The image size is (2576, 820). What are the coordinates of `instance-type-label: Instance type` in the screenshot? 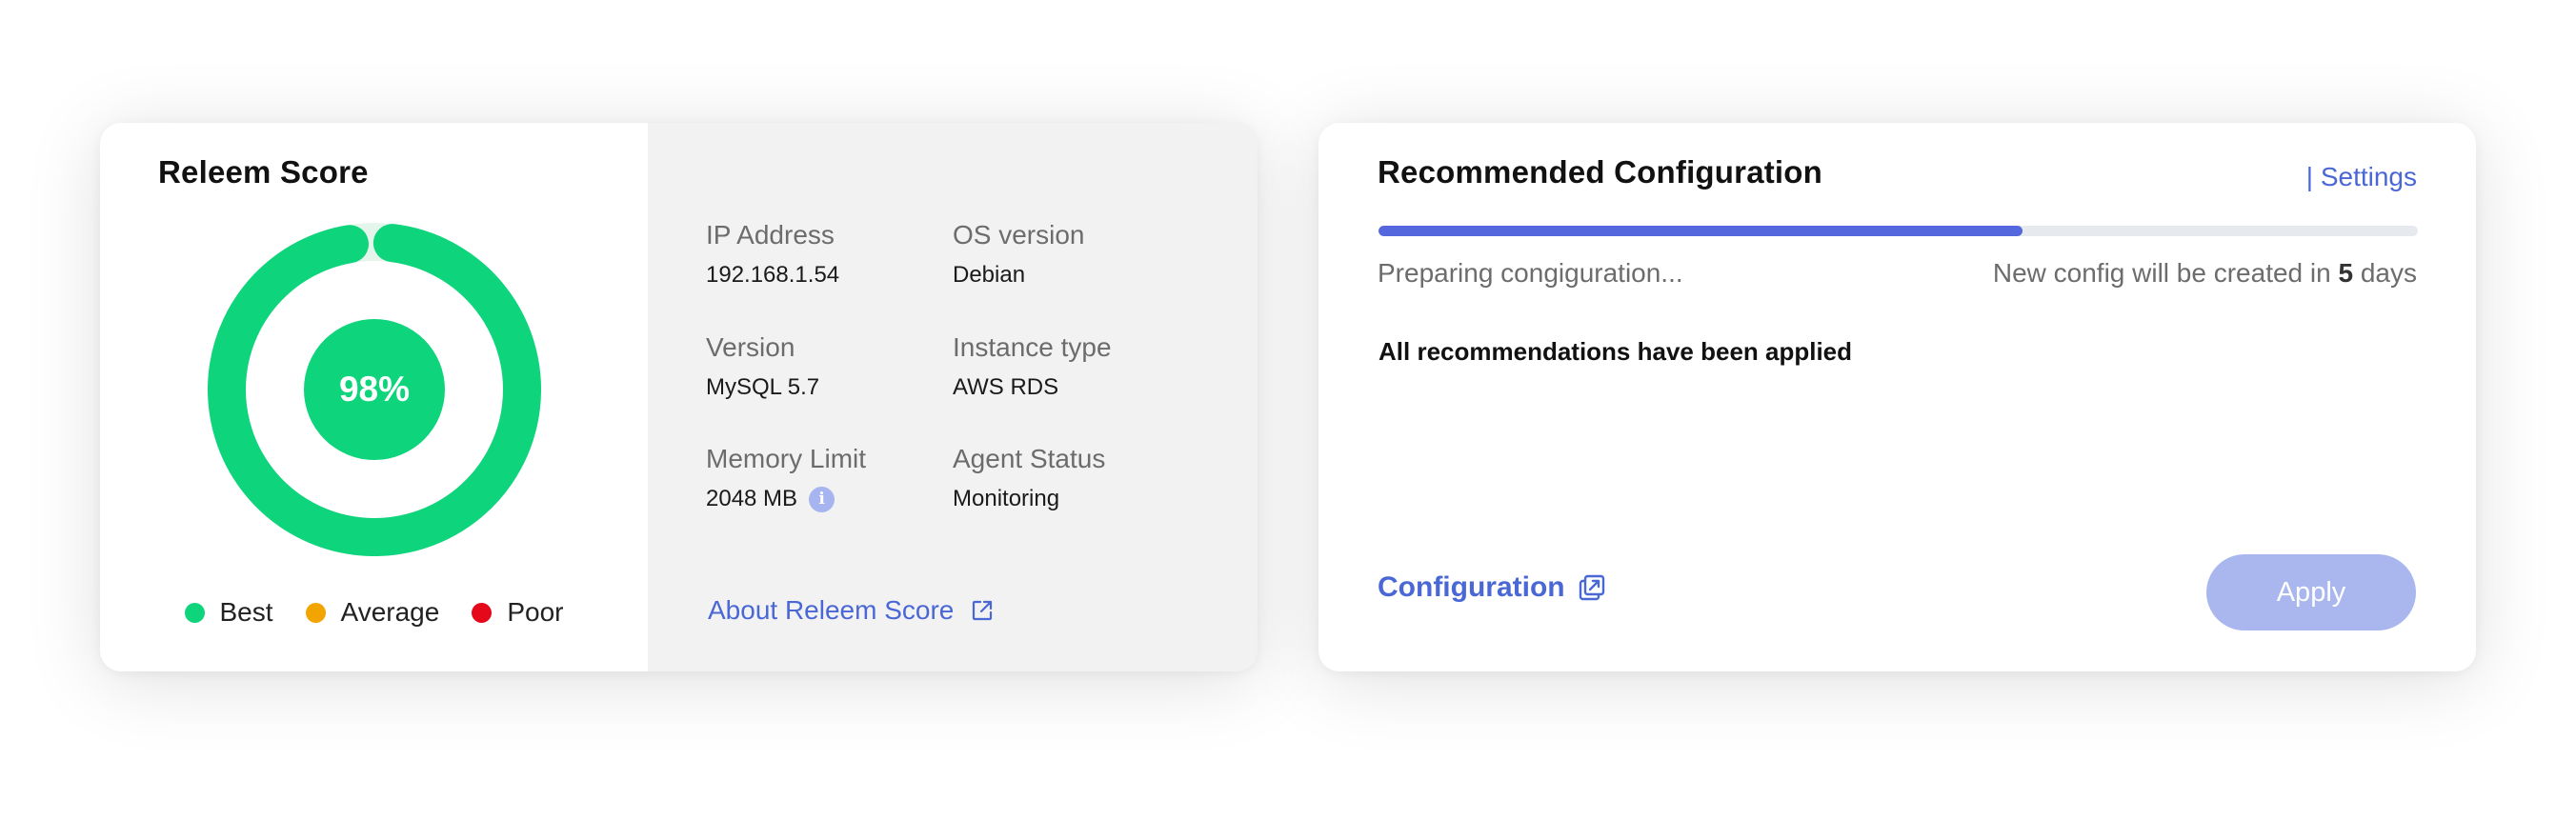 It's located at (1032, 347).